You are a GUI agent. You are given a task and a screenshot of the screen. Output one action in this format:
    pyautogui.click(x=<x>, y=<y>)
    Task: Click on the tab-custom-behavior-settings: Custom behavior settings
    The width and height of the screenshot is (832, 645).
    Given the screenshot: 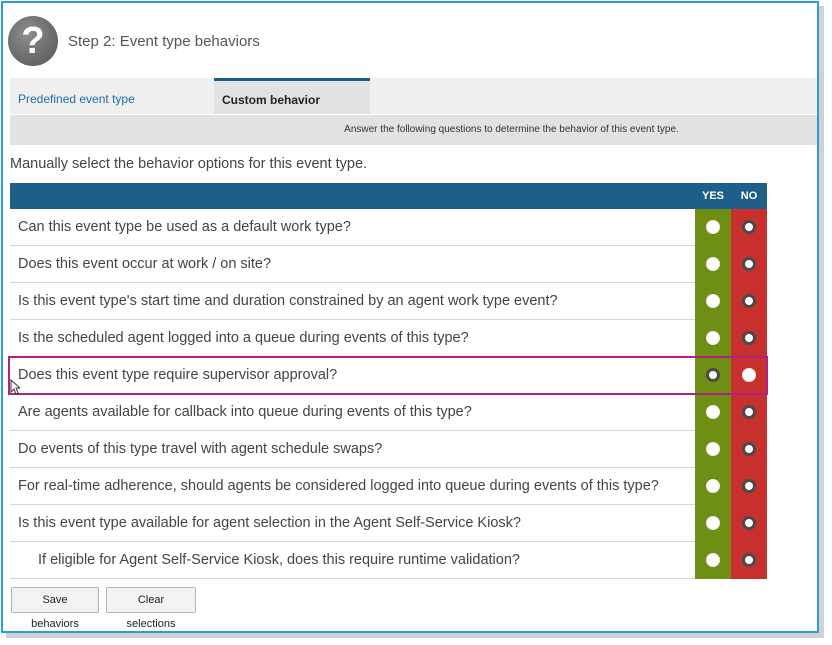 What is the action you would take?
    pyautogui.click(x=292, y=111)
    